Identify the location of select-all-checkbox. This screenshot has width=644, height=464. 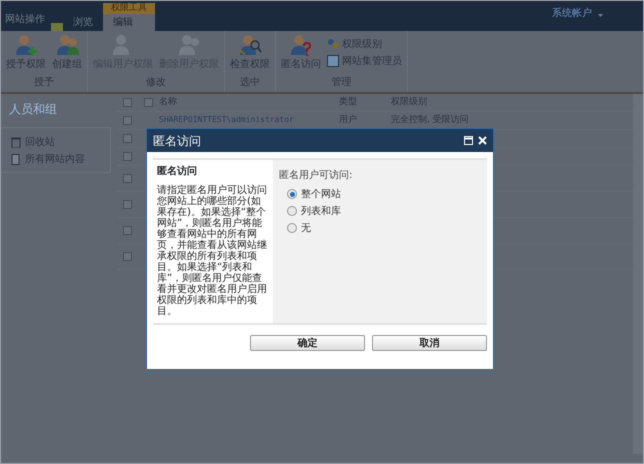
(127, 102).